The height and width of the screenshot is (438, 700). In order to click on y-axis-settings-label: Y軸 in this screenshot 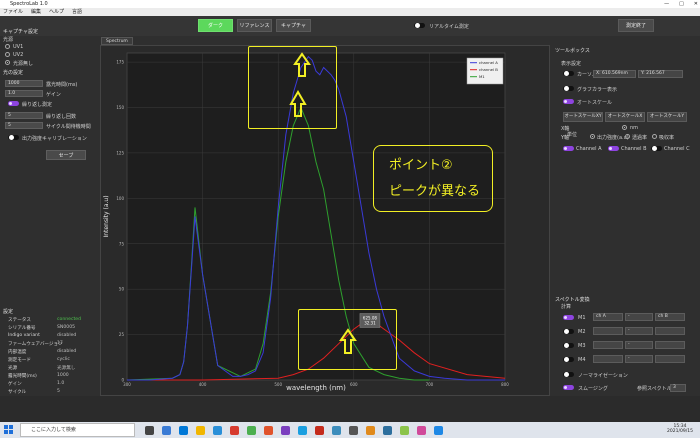, I will do `click(565, 138)`.